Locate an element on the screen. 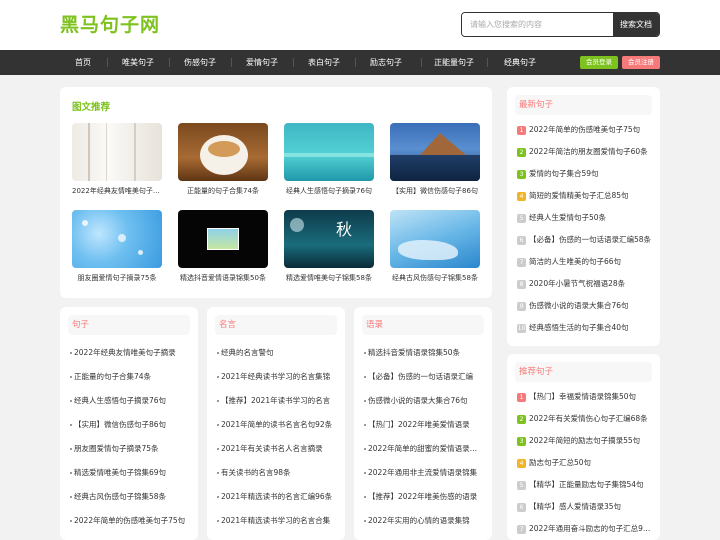 The height and width of the screenshot is (540, 720). register-button: 会员注册 is located at coordinates (641, 62).